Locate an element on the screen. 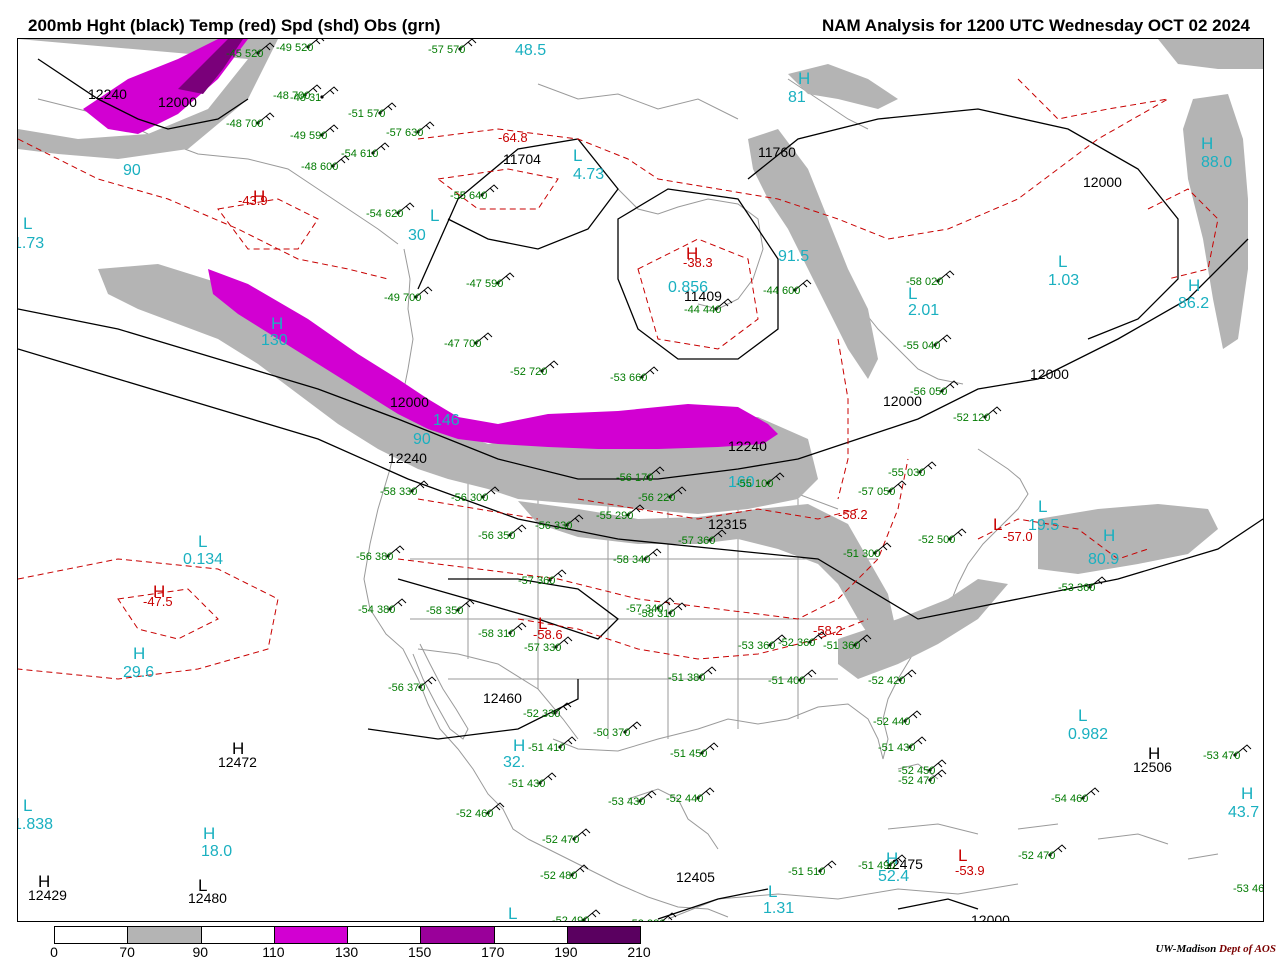 The height and width of the screenshot is (960, 1280). speed-label: 18.0 is located at coordinates (216, 851).